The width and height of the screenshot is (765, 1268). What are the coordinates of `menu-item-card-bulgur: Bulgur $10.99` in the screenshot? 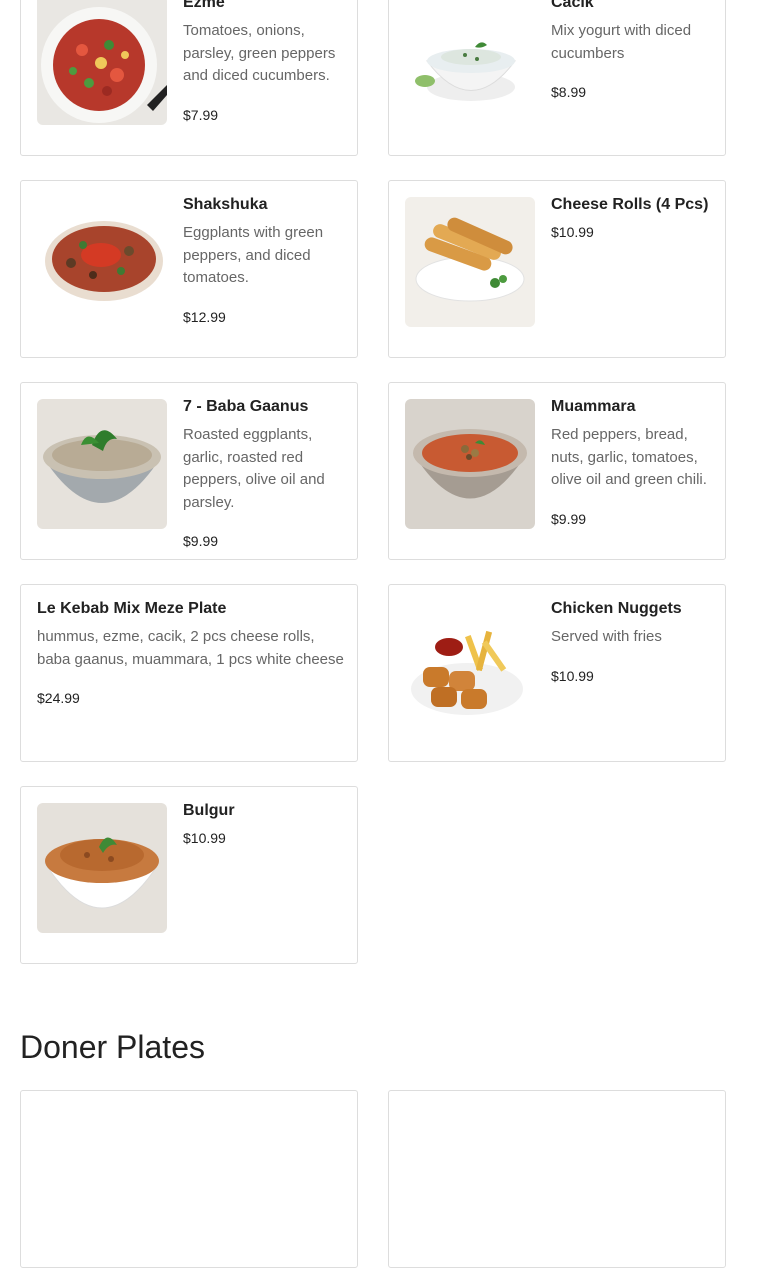 It's located at (189, 875).